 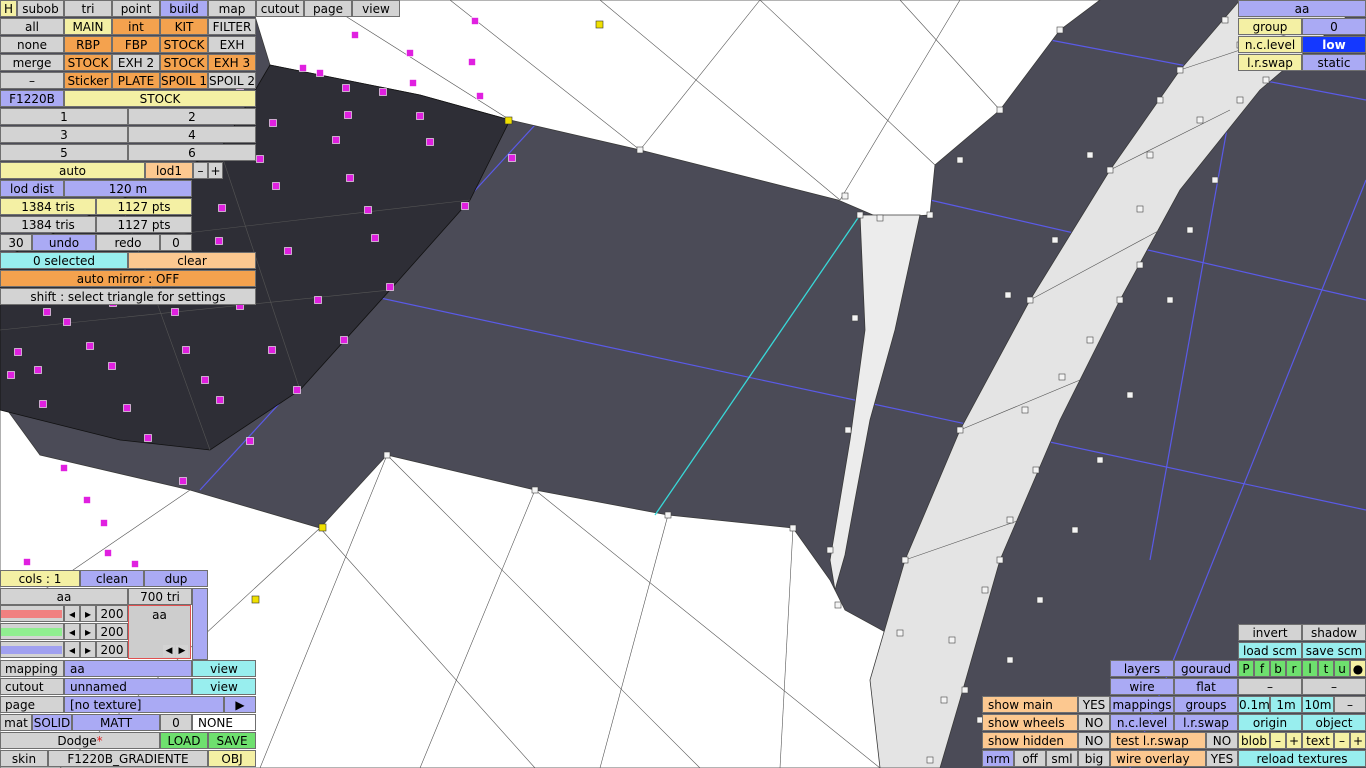 What do you see at coordinates (88, 8) in the screenshot?
I see `tab-tri: tri` at bounding box center [88, 8].